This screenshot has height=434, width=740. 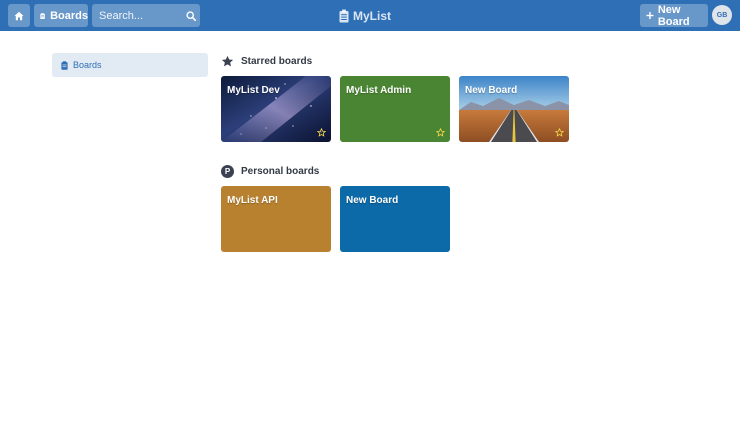 What do you see at coordinates (280, 171) in the screenshot?
I see `section-title: Personal boards` at bounding box center [280, 171].